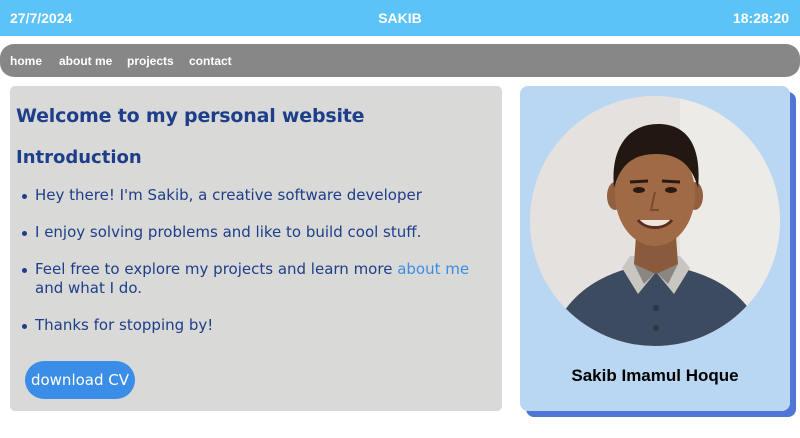 The height and width of the screenshot is (438, 800). Describe the element at coordinates (400, 60) in the screenshot. I see `nav-bar: home about me projects contact` at that location.